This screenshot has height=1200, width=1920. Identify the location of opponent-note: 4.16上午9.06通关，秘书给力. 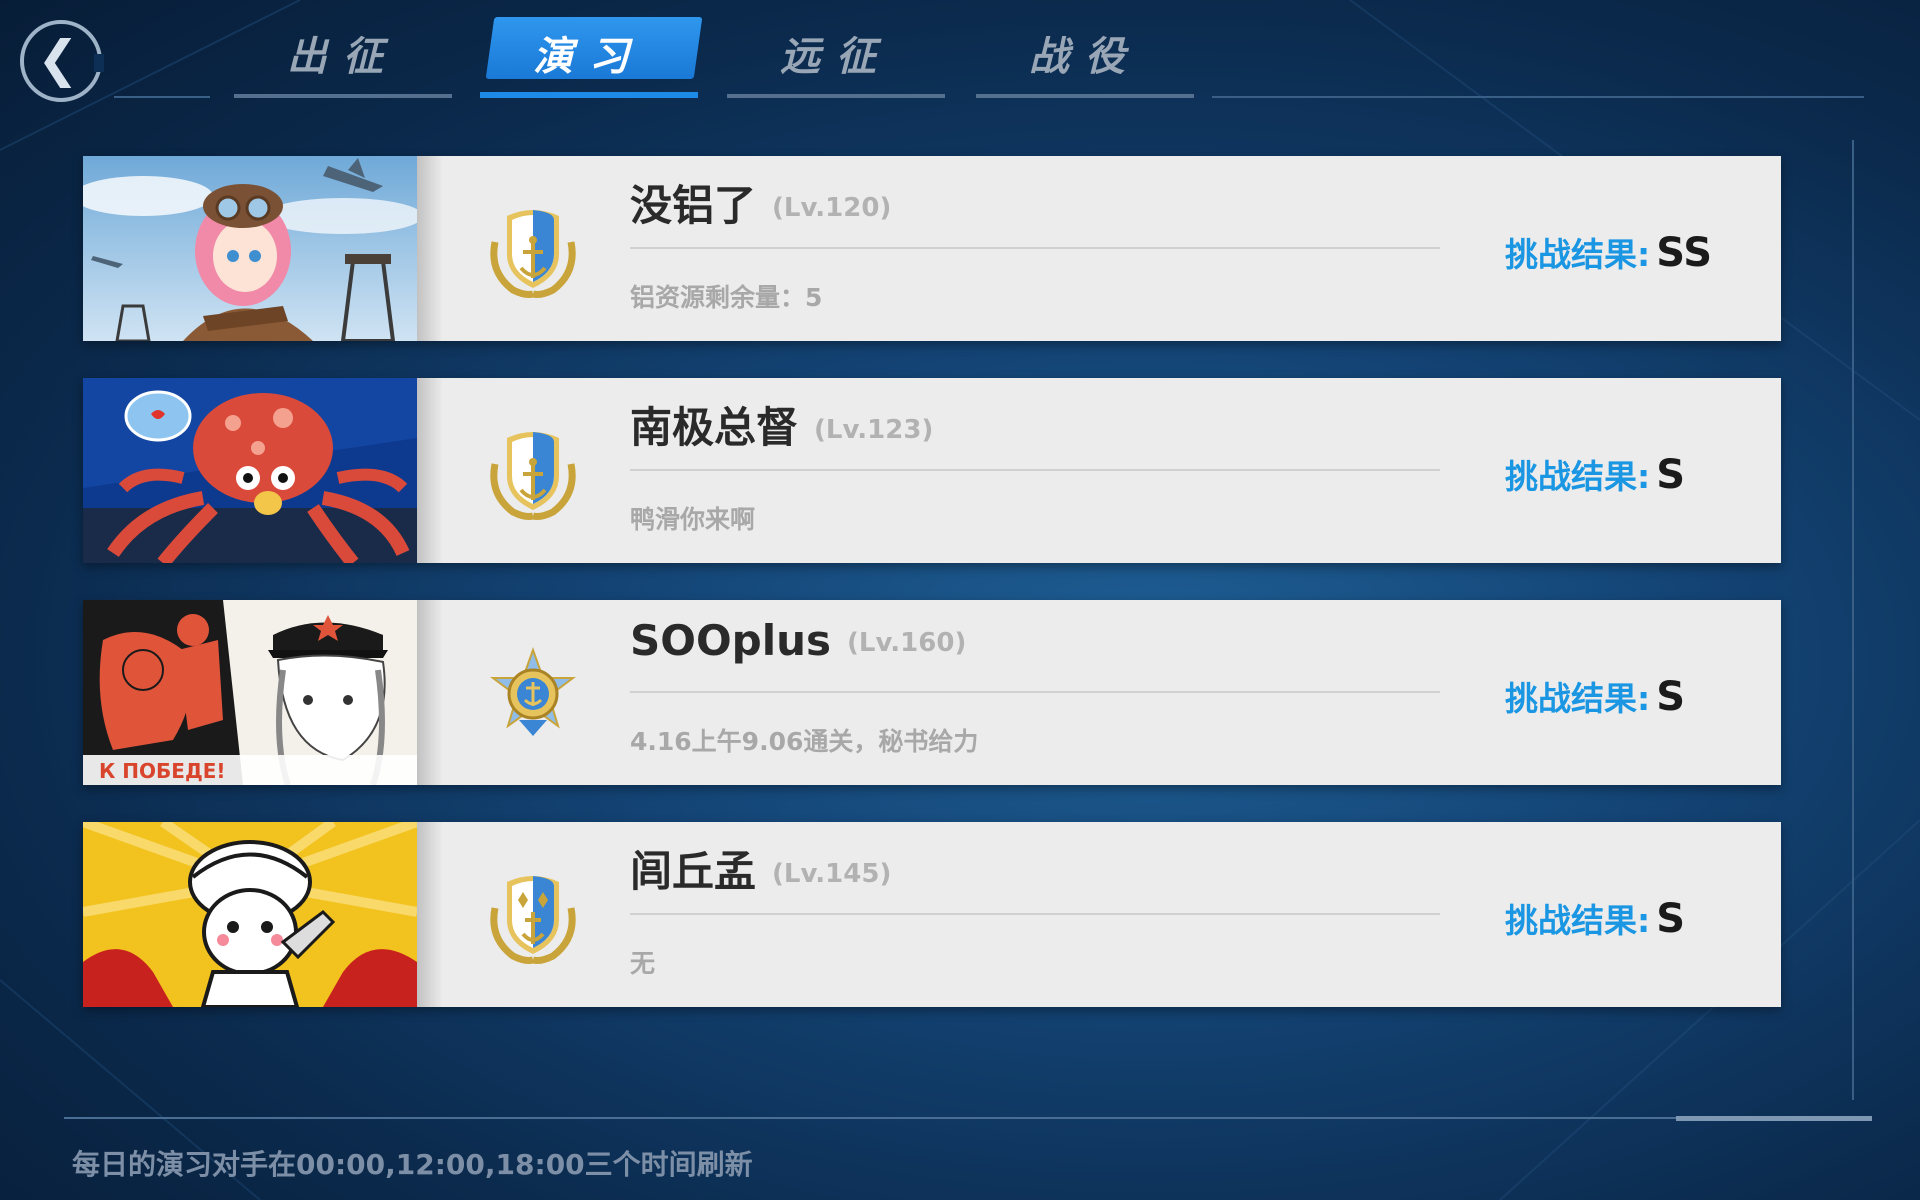
(804, 741).